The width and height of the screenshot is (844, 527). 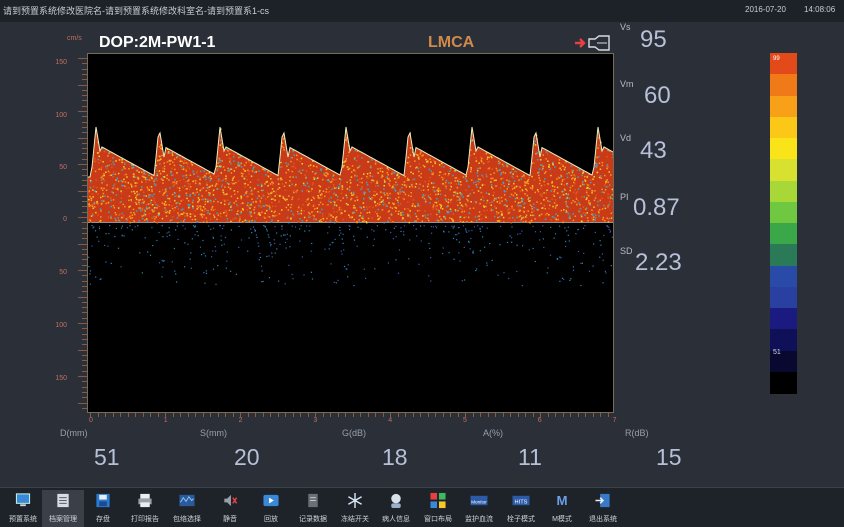 What do you see at coordinates (313, 519) in the screenshot?
I see `toolbar-button-label: 记录数据` at bounding box center [313, 519].